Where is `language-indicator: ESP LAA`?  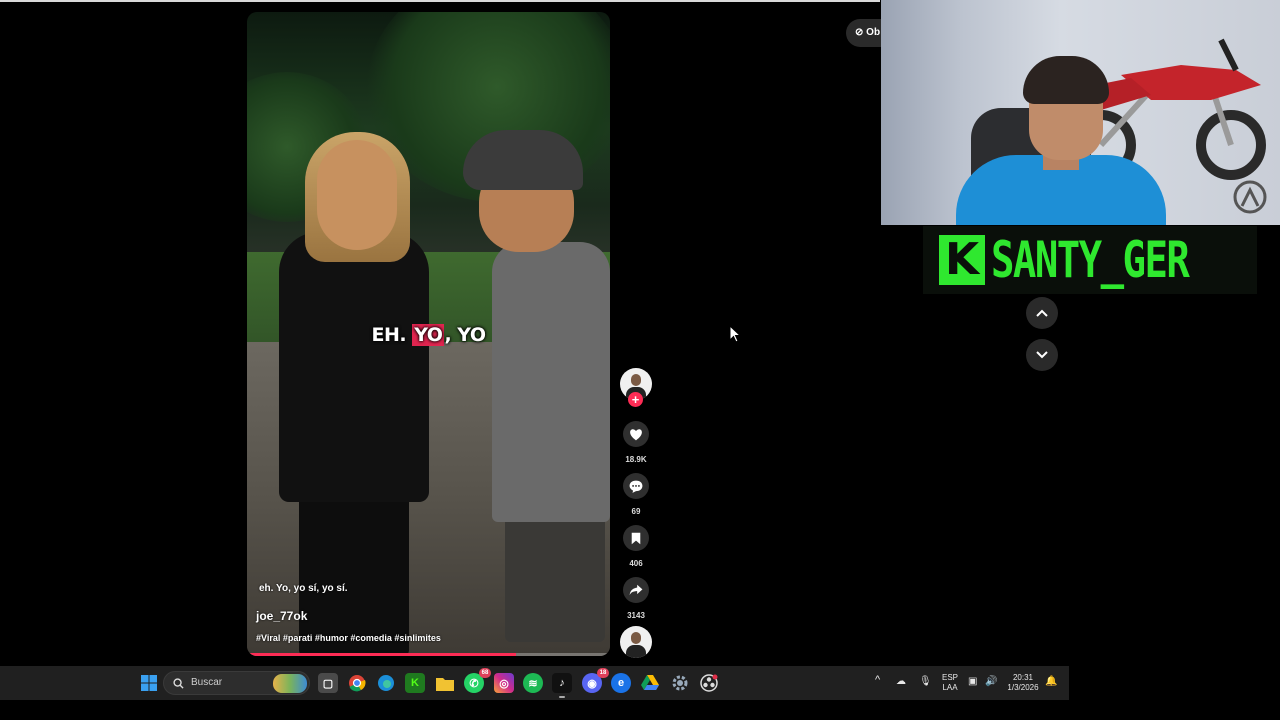
language-indicator: ESP LAA is located at coordinates (950, 683).